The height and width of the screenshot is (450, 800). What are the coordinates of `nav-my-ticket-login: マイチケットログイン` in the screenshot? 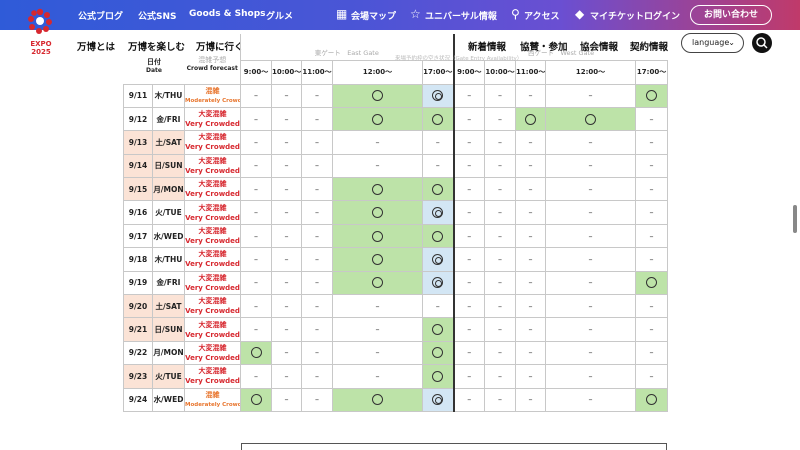 It's located at (635, 15).